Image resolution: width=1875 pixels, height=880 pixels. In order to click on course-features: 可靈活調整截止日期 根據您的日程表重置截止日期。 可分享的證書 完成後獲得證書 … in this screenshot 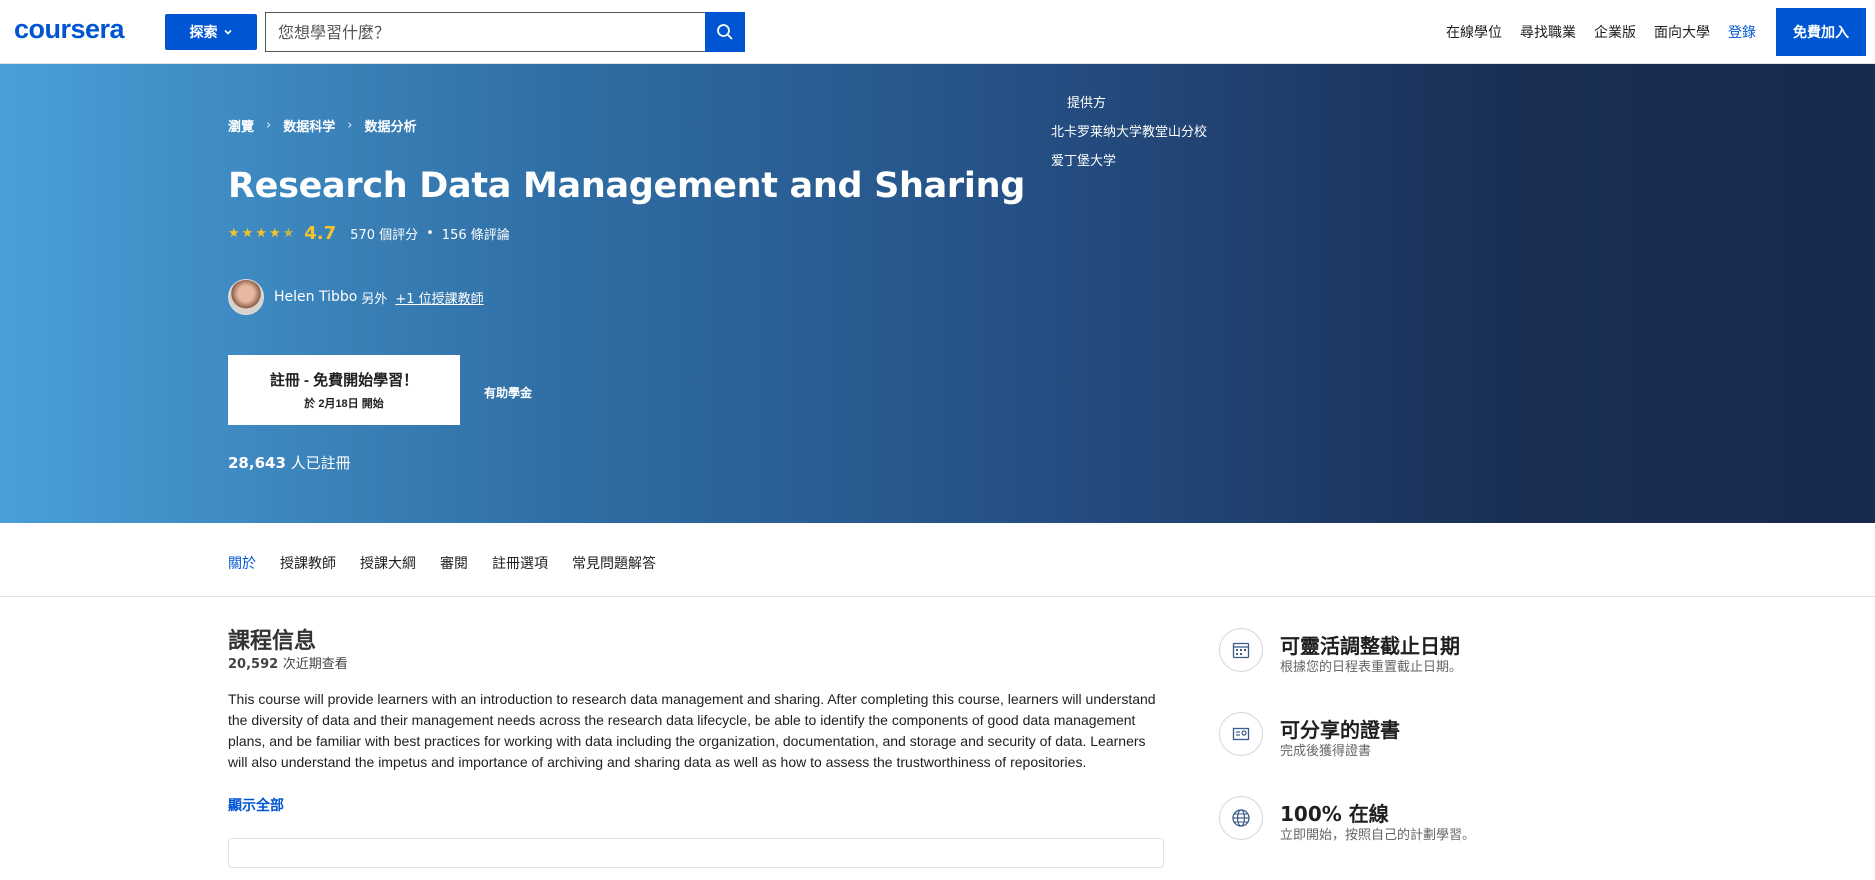, I will do `click(1419, 754)`.